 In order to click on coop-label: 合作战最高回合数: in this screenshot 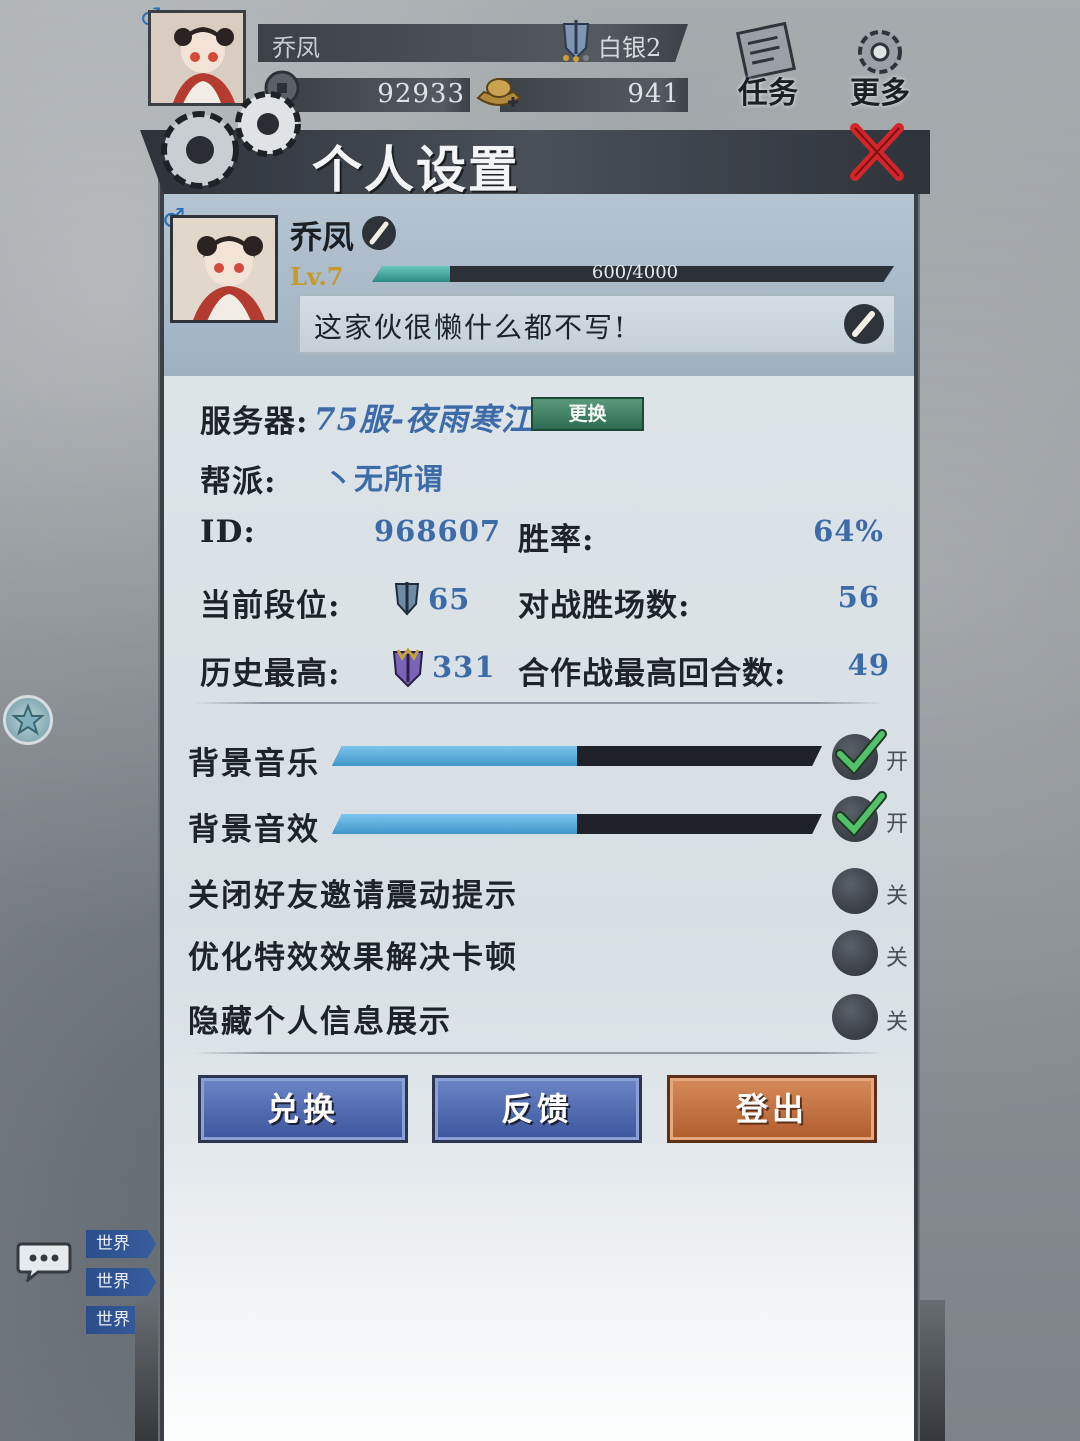, I will do `click(652, 674)`.